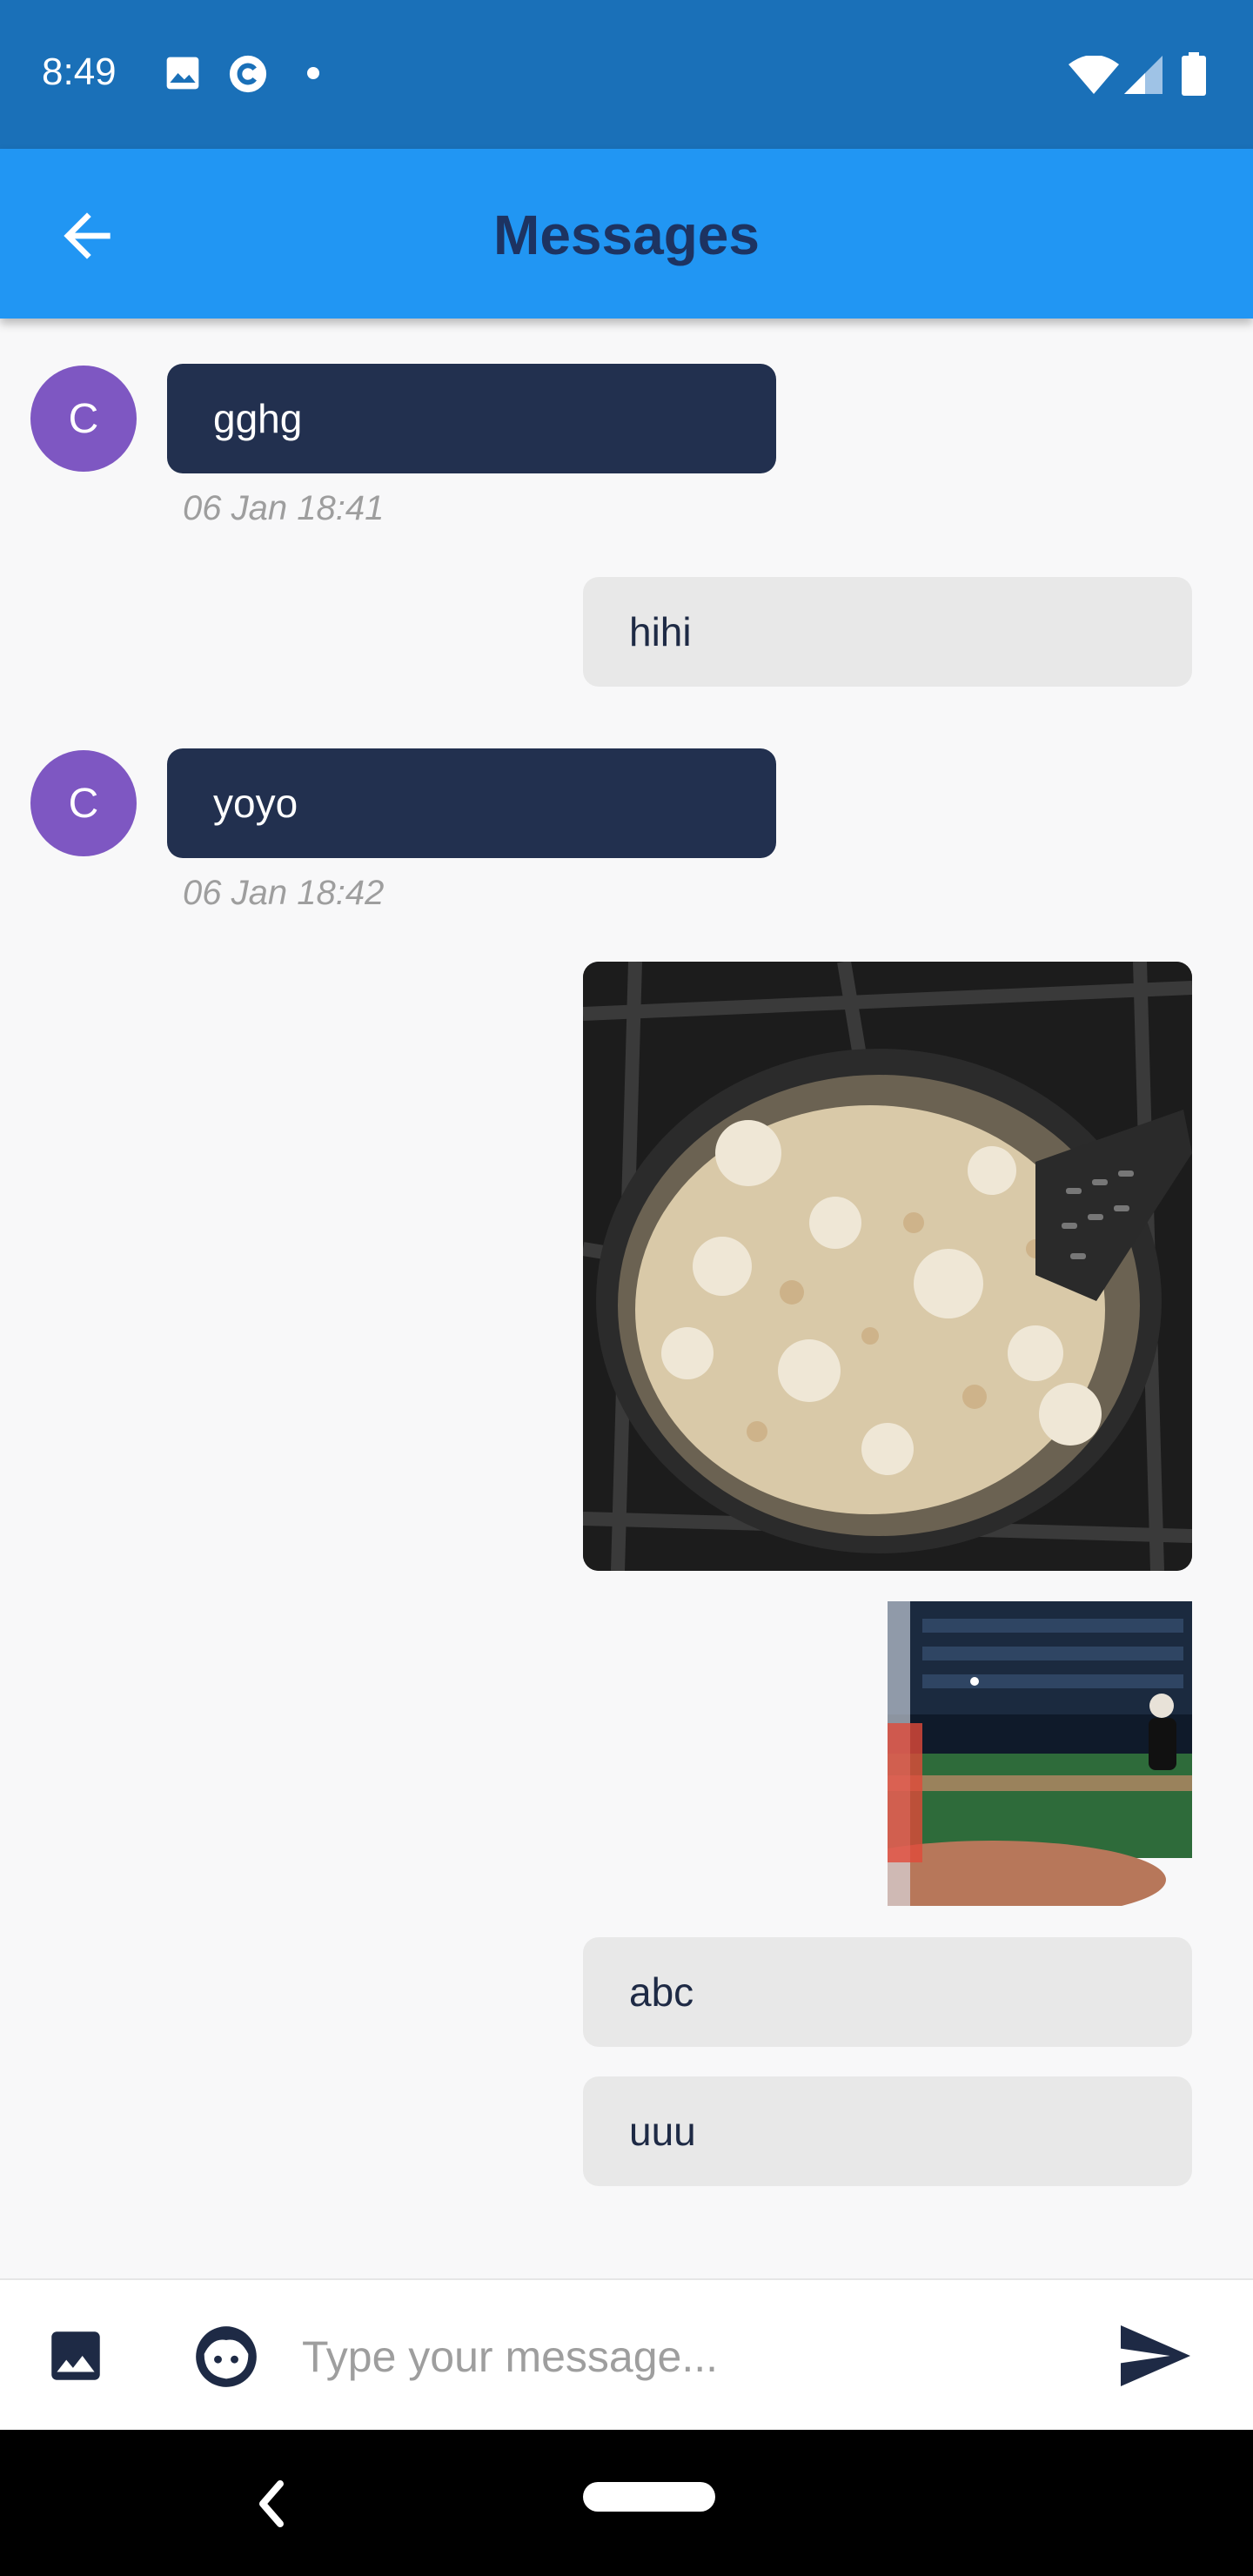 Image resolution: width=1253 pixels, height=2576 pixels. What do you see at coordinates (1155, 2355) in the screenshot?
I see `send-icon` at bounding box center [1155, 2355].